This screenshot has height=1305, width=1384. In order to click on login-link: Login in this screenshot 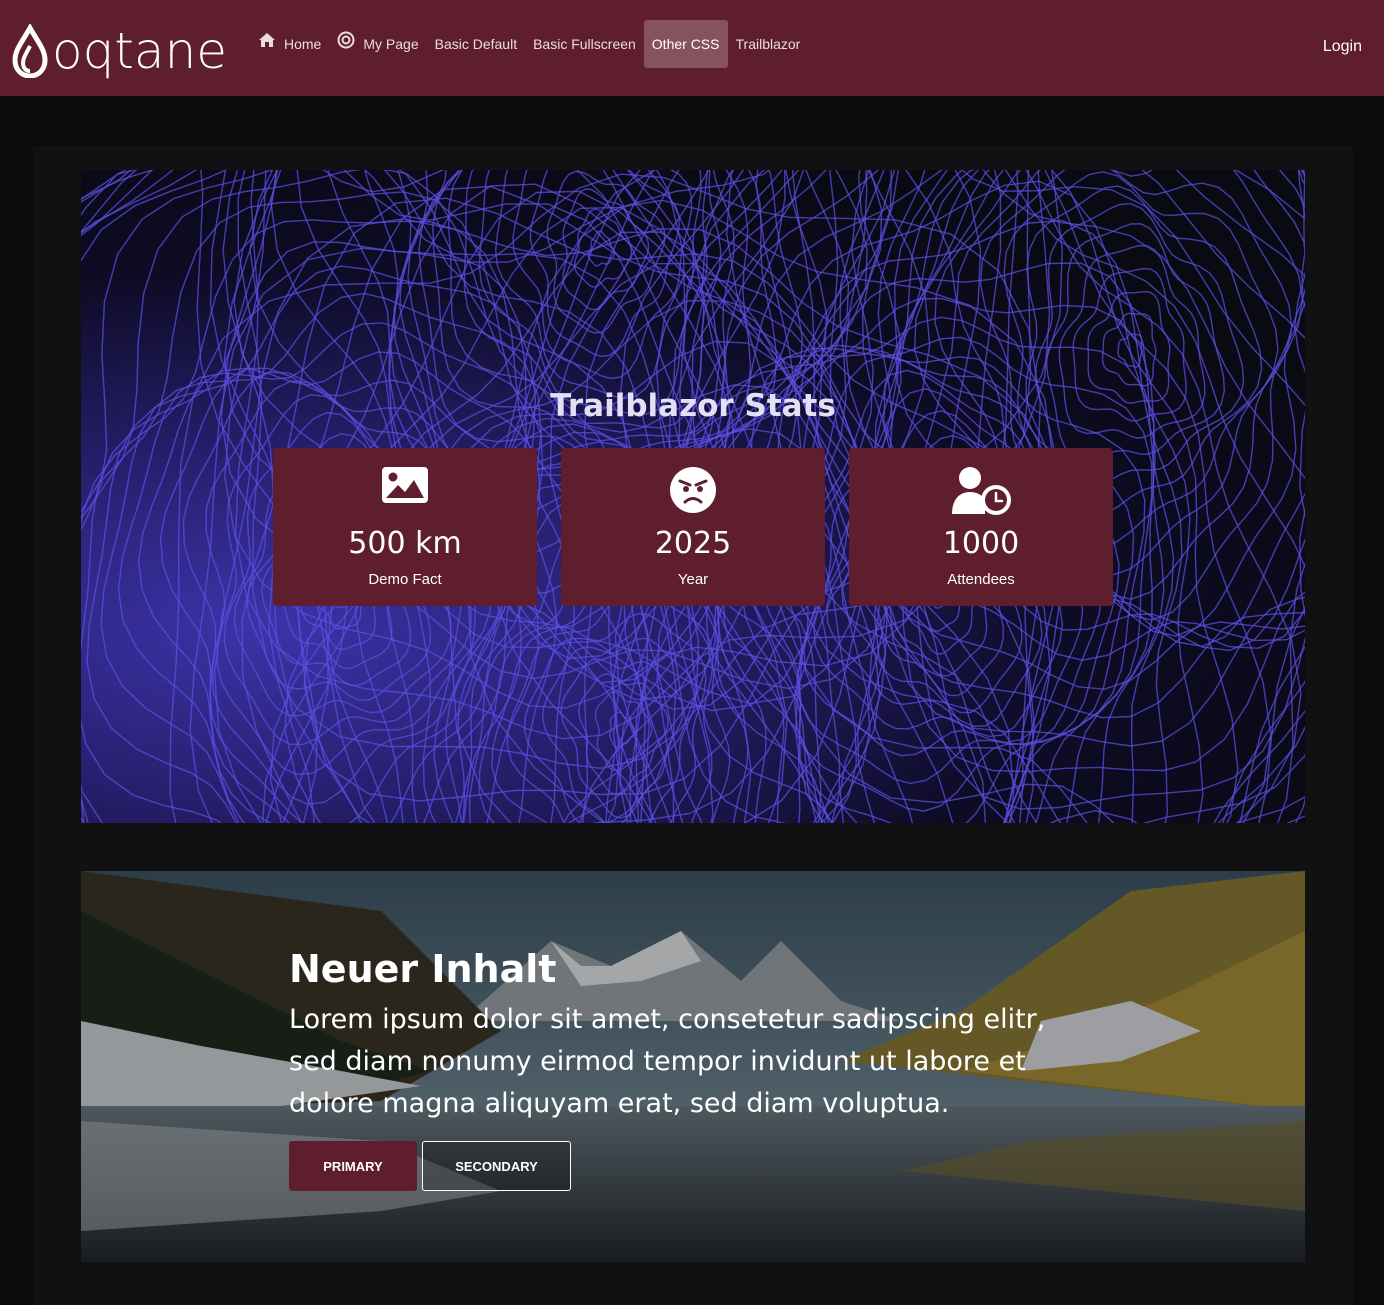, I will do `click(1342, 47)`.